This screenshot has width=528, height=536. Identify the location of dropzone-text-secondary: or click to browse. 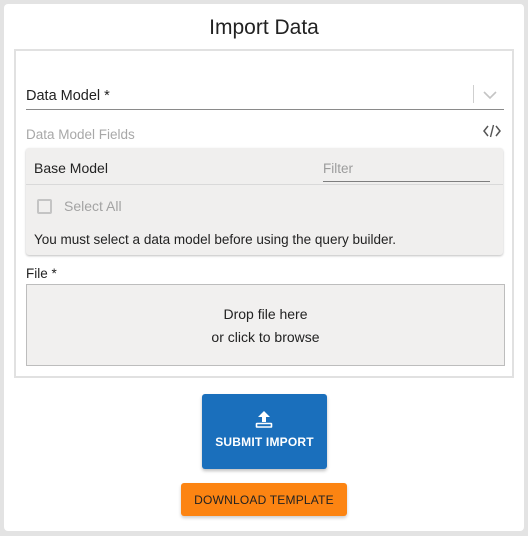
(265, 337).